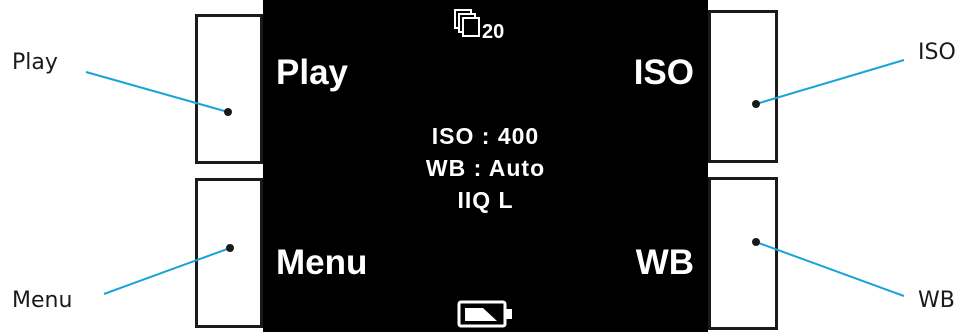 This screenshot has height=333, width=964. I want to click on screen-label-play: Play, so click(312, 72).